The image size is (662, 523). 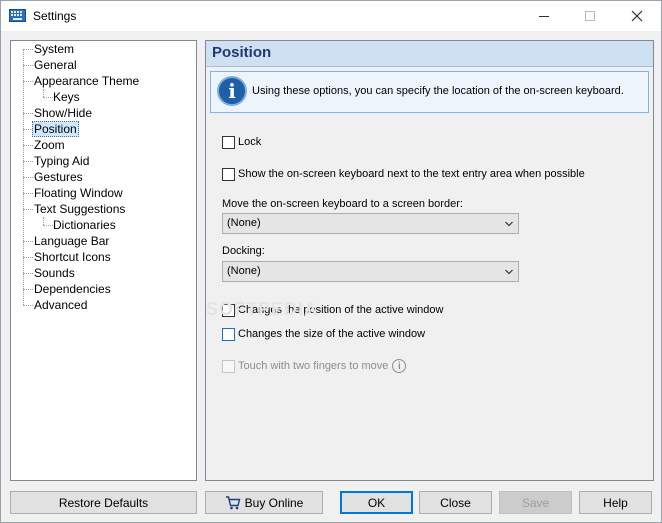 I want to click on close-window-button, so click(x=637, y=16).